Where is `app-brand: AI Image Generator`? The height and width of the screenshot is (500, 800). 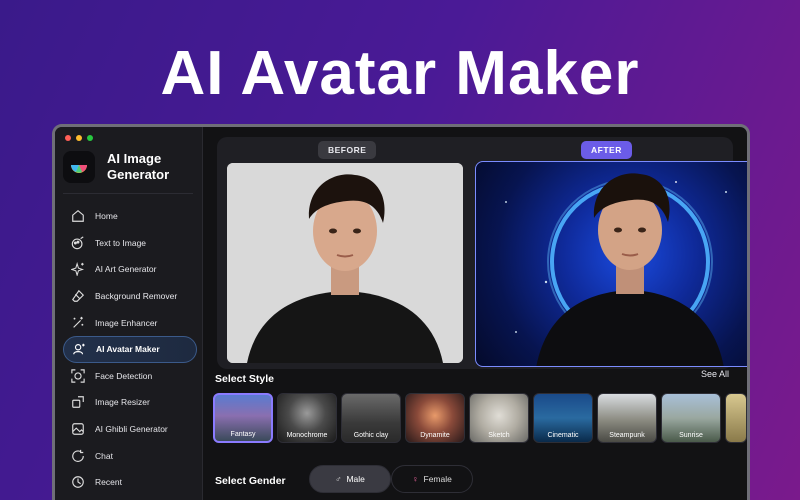 app-brand: AI Image Generator is located at coordinates (125, 167).